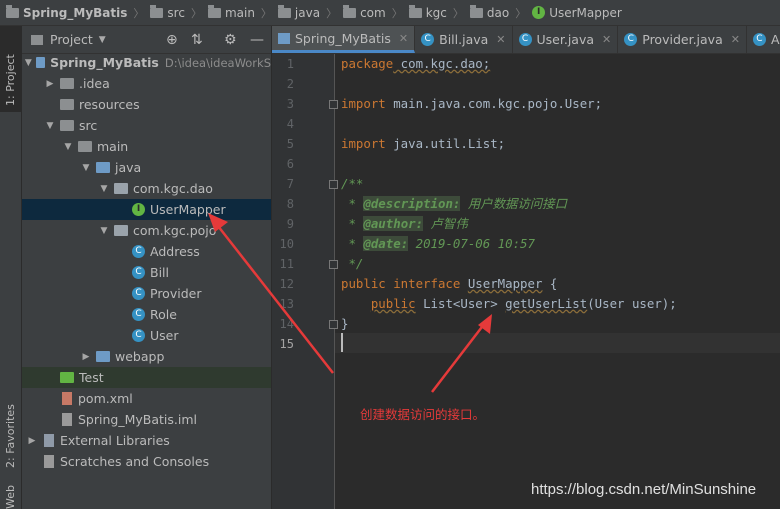 The height and width of the screenshot is (509, 780). What do you see at coordinates (461, 353) in the screenshot?
I see `arrow-to-method` at bounding box center [461, 353].